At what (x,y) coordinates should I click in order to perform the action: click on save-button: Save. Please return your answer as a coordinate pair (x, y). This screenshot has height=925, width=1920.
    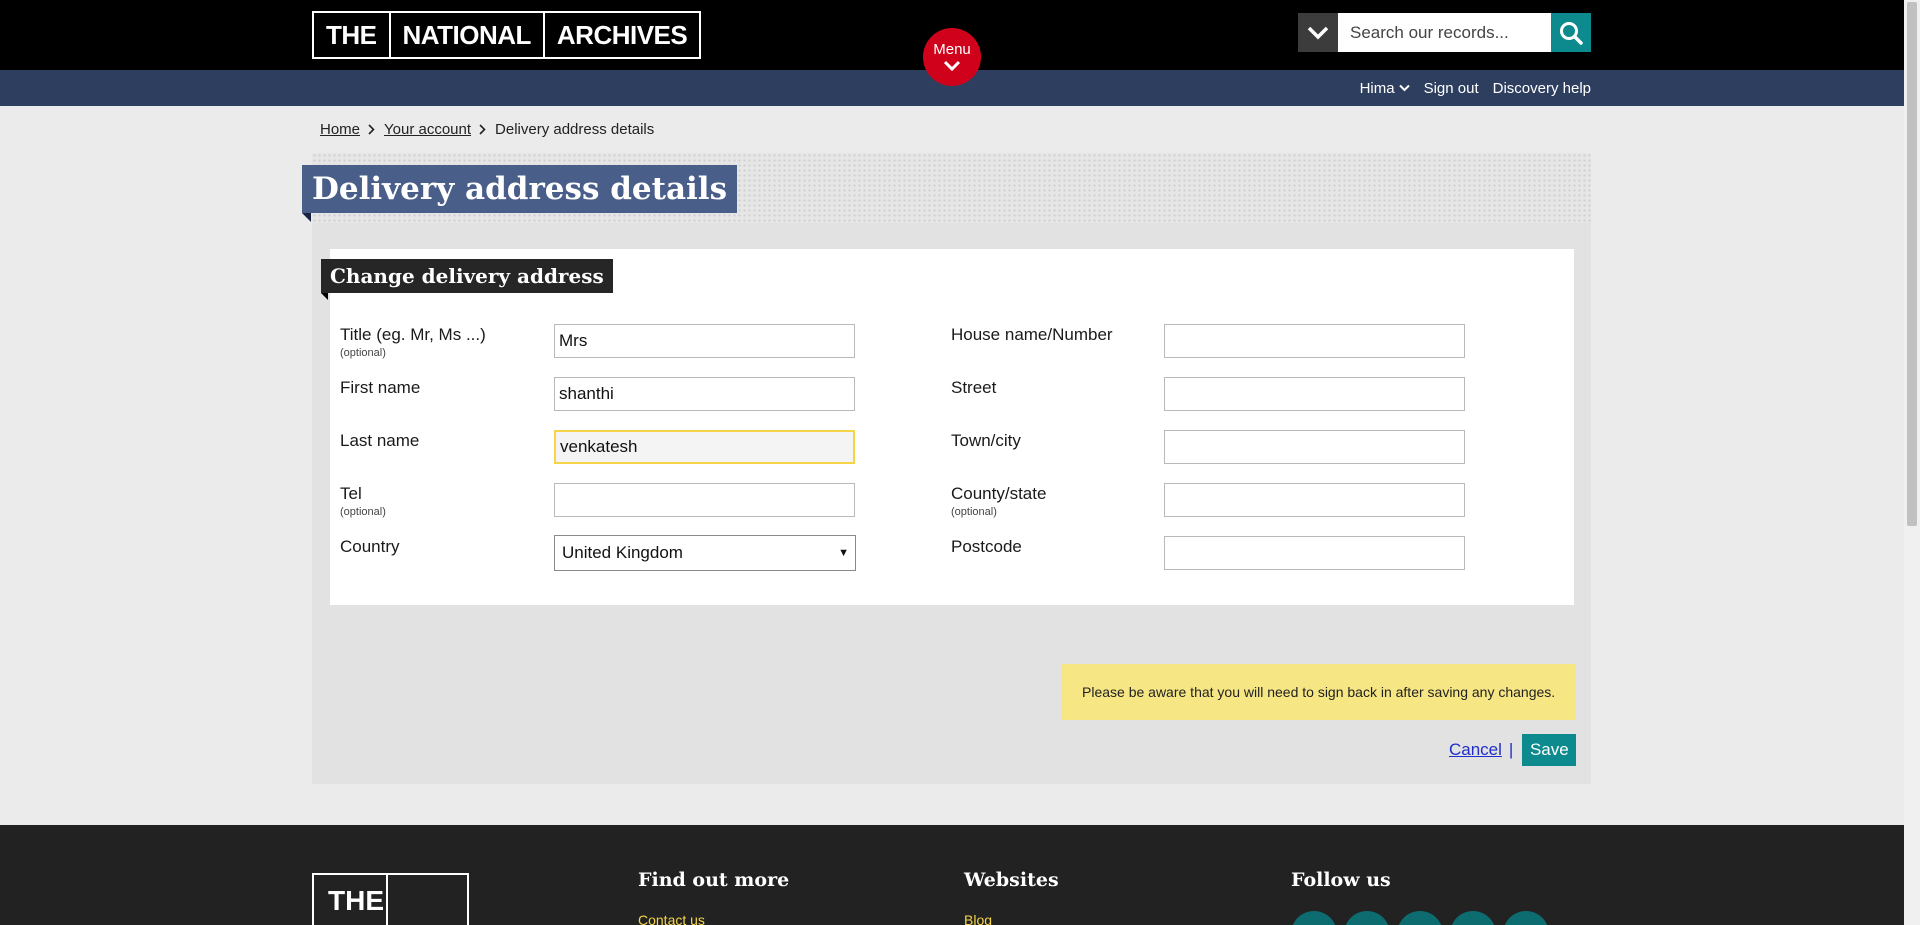
    Looking at the image, I should click on (1549, 750).